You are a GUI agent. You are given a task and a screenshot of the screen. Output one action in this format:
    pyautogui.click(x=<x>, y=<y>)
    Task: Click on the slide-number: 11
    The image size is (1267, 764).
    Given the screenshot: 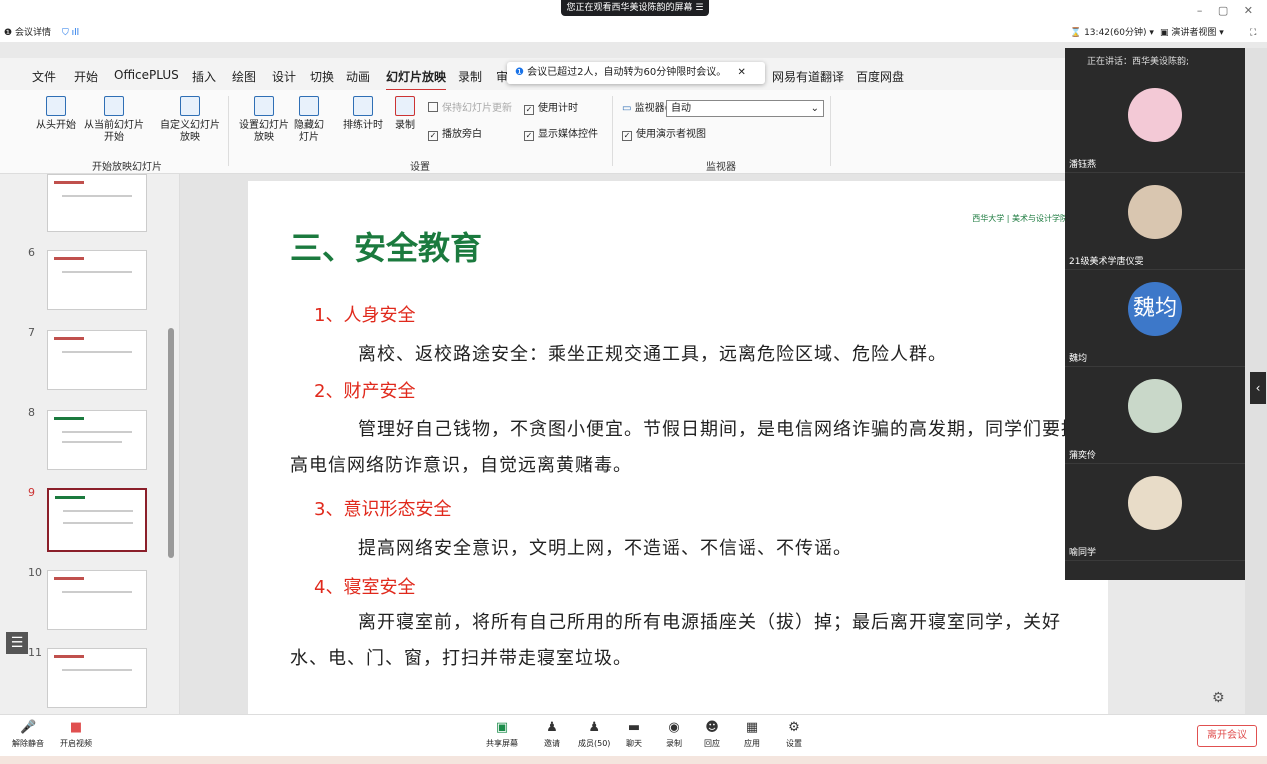 What is the action you would take?
    pyautogui.click(x=35, y=652)
    